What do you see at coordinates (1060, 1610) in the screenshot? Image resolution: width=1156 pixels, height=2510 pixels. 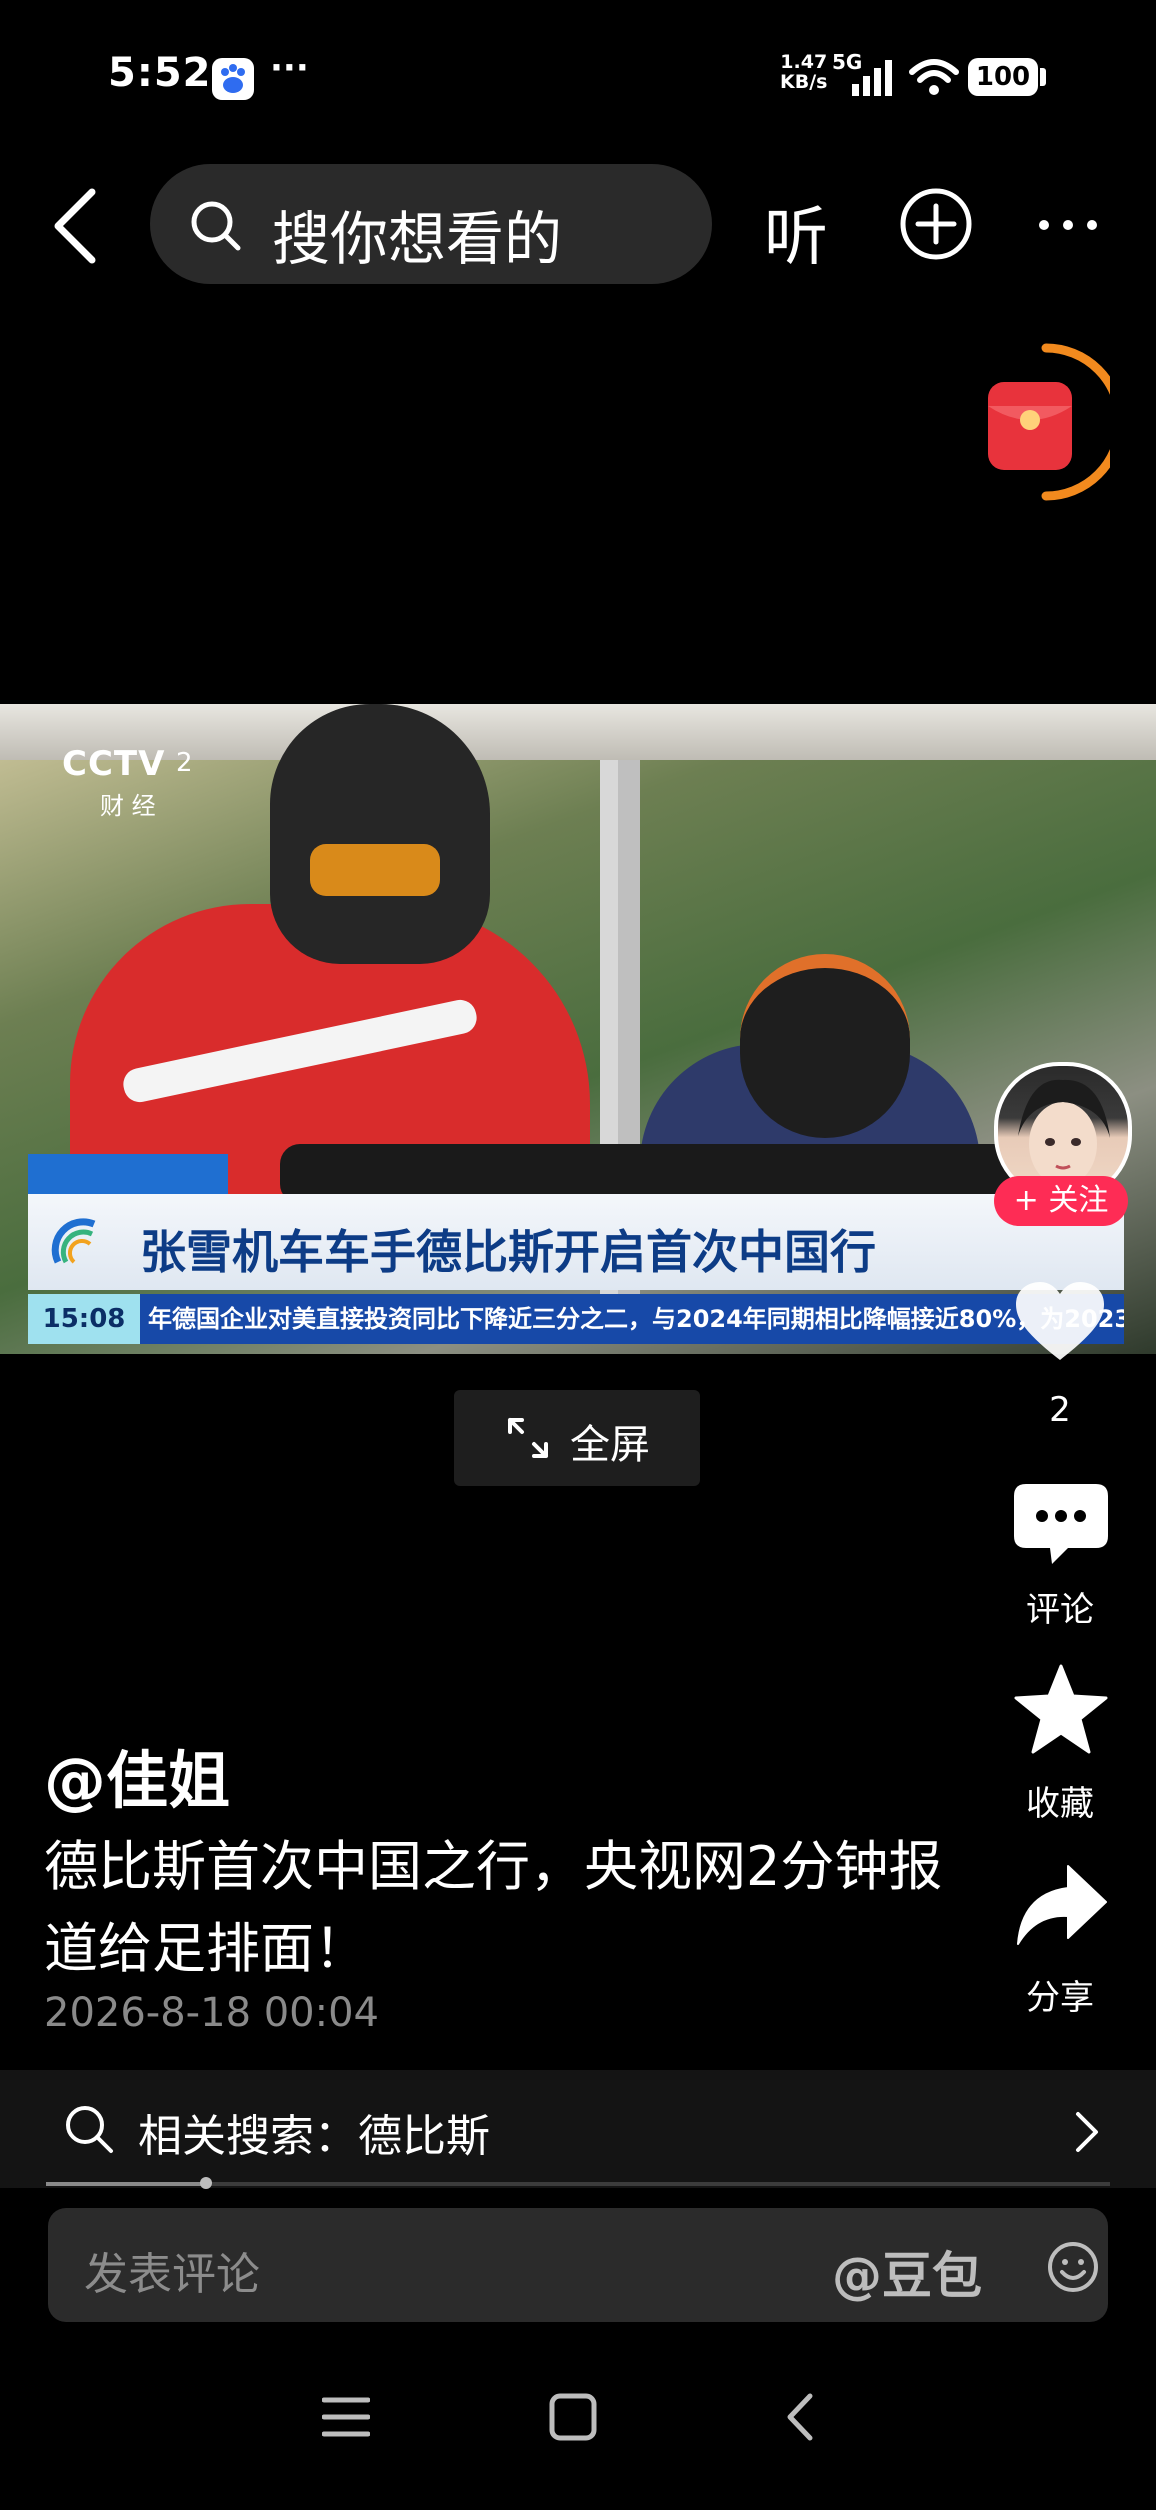 I see `comment-label: 评论` at bounding box center [1060, 1610].